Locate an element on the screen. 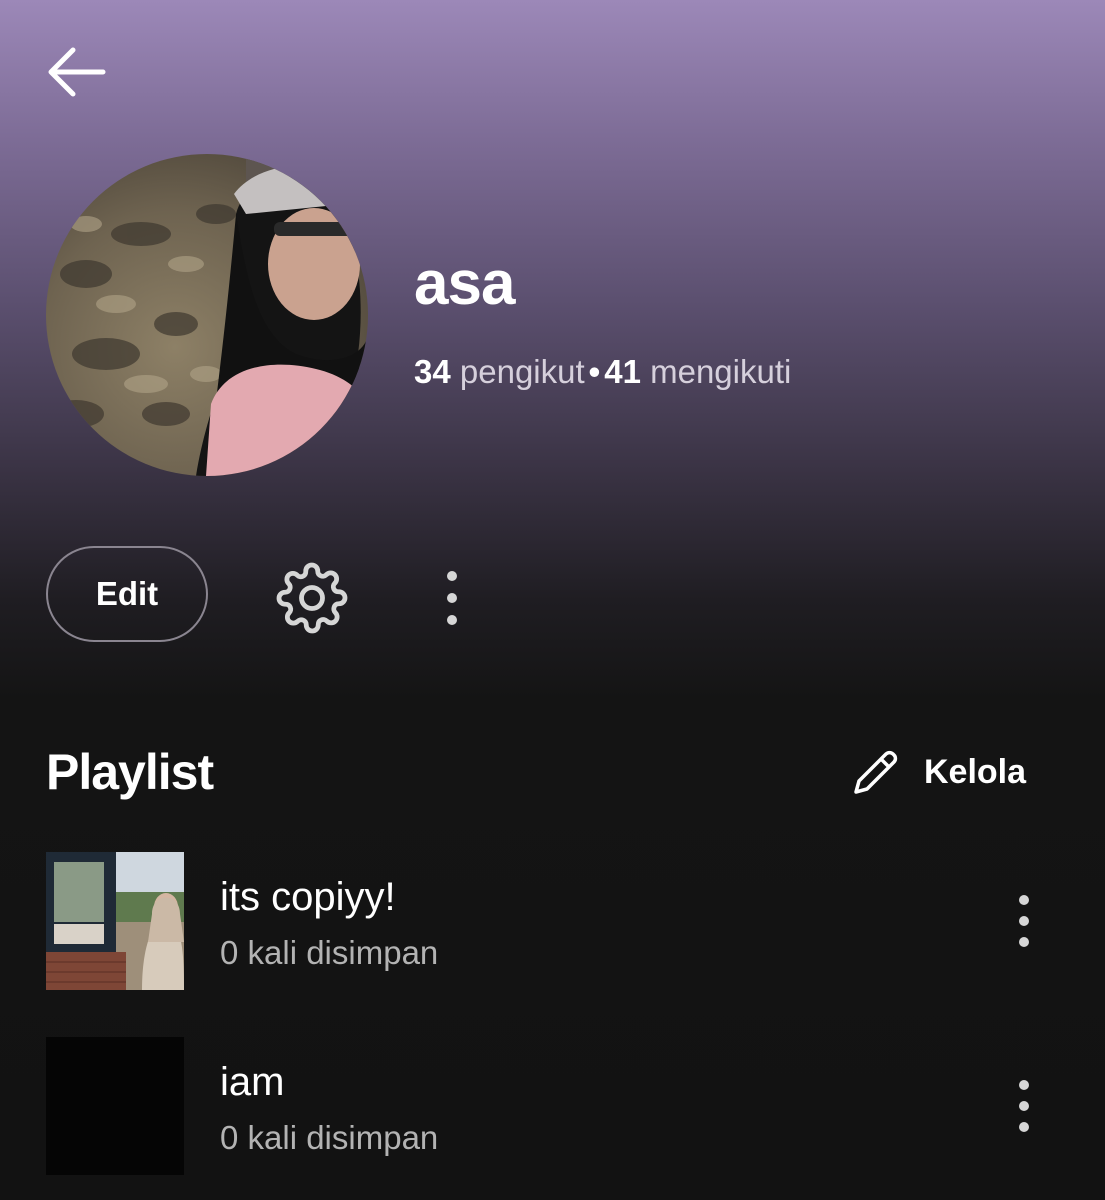 The height and width of the screenshot is (1200, 1105). playlist-title: iam is located at coordinates (252, 1082).